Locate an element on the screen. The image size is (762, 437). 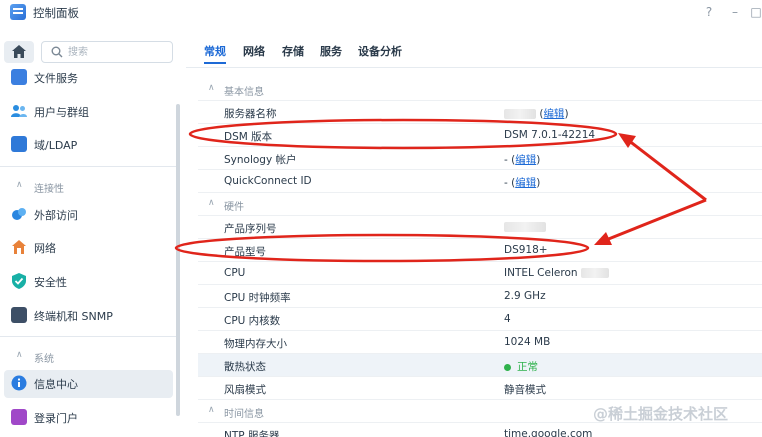
row-value: time.google.com is located at coordinates (548, 432).